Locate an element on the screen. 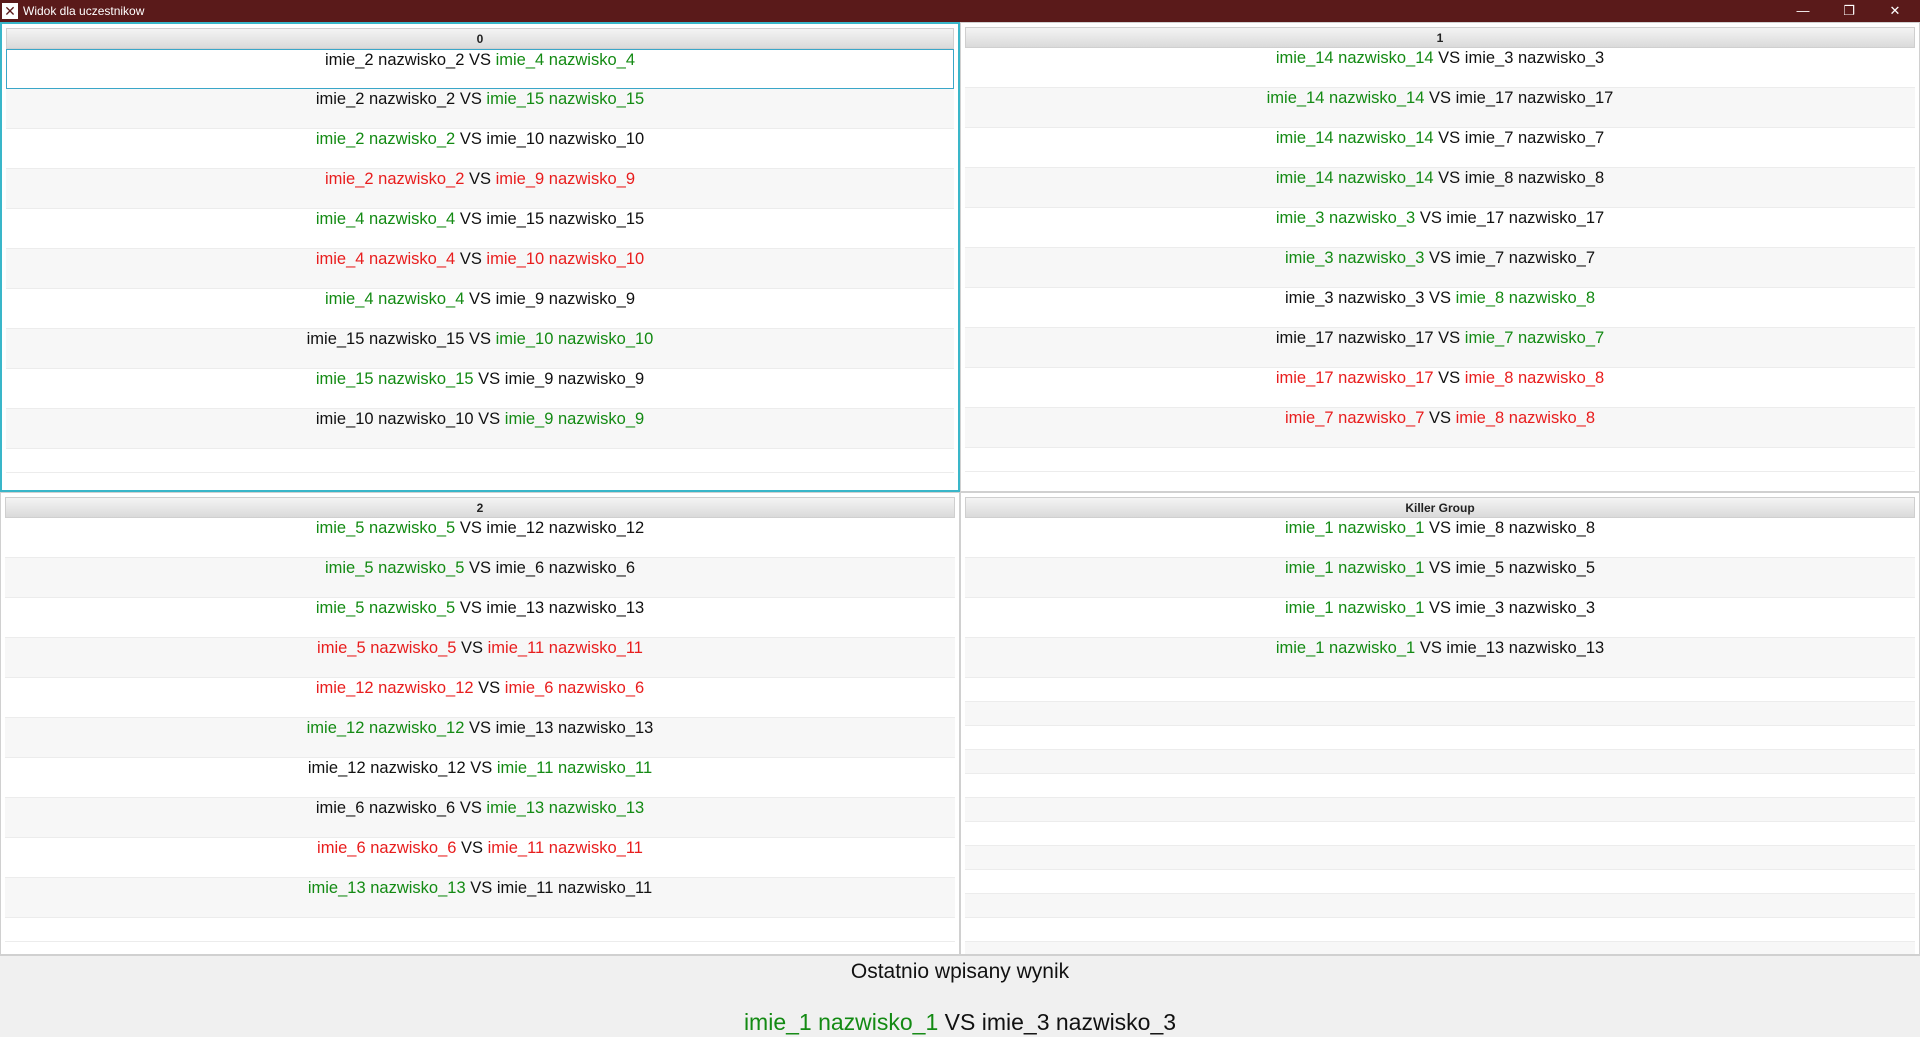  match-row: imie_15 nazwisko_15 VS imie_9 nazwisko_9 is located at coordinates (480, 389).